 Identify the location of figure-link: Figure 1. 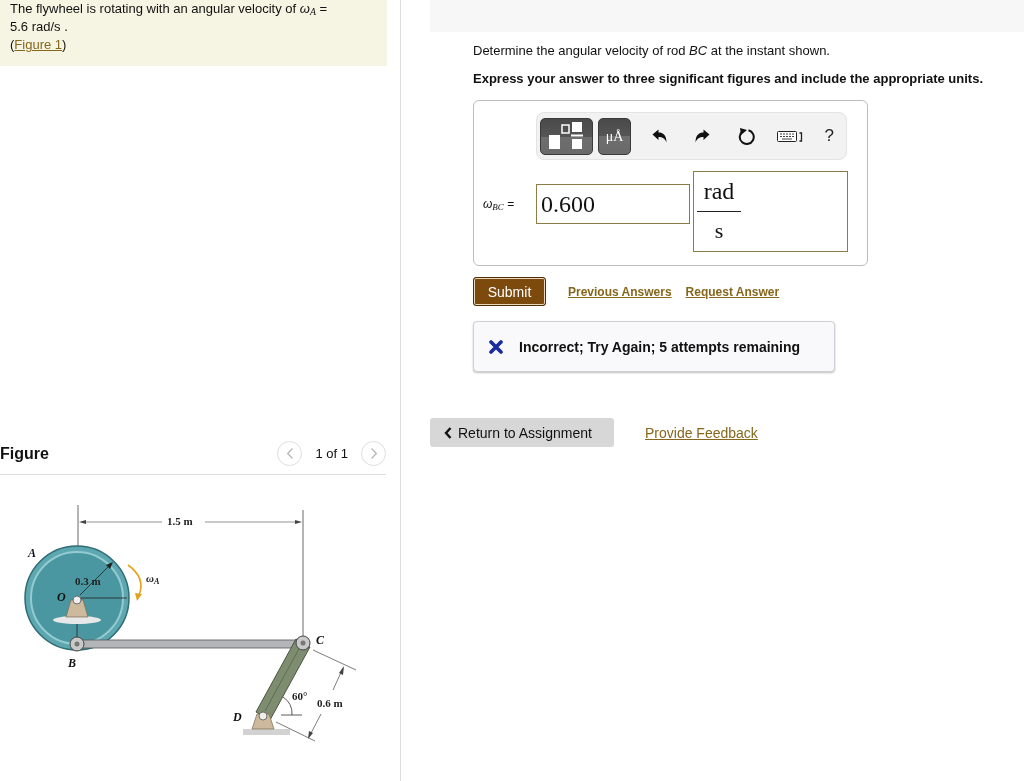
(38, 44).